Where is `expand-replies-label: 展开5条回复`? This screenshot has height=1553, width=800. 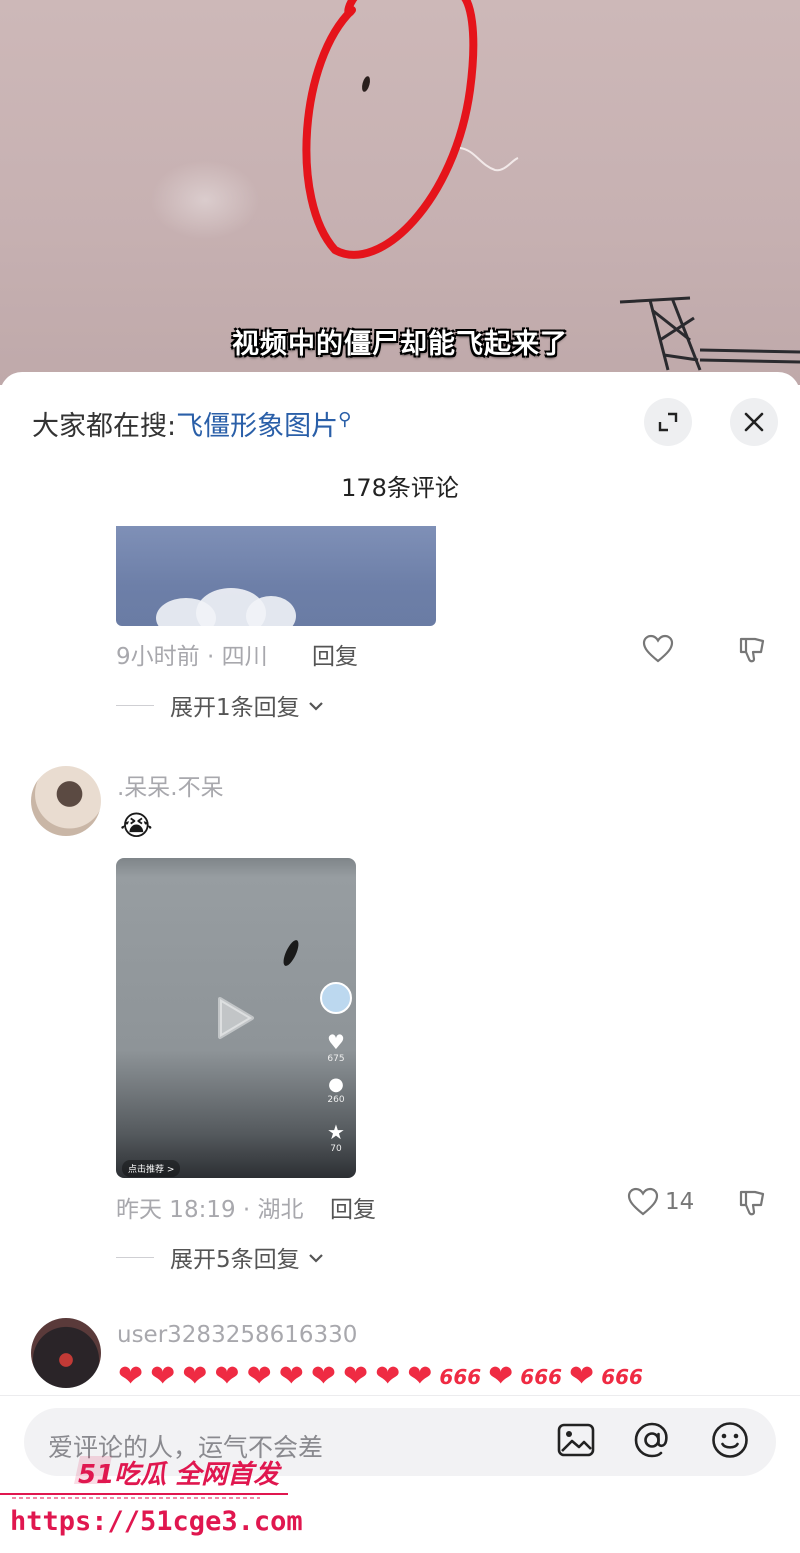 expand-replies-label: 展开5条回复 is located at coordinates (235, 1260).